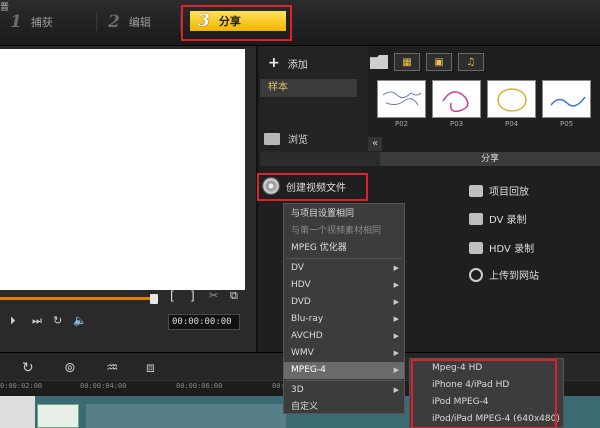 Image resolution: width=600 pixels, height=428 pixels. I want to click on menu-item-mpeg-optimizer: MPEG 优化器, so click(344, 248).